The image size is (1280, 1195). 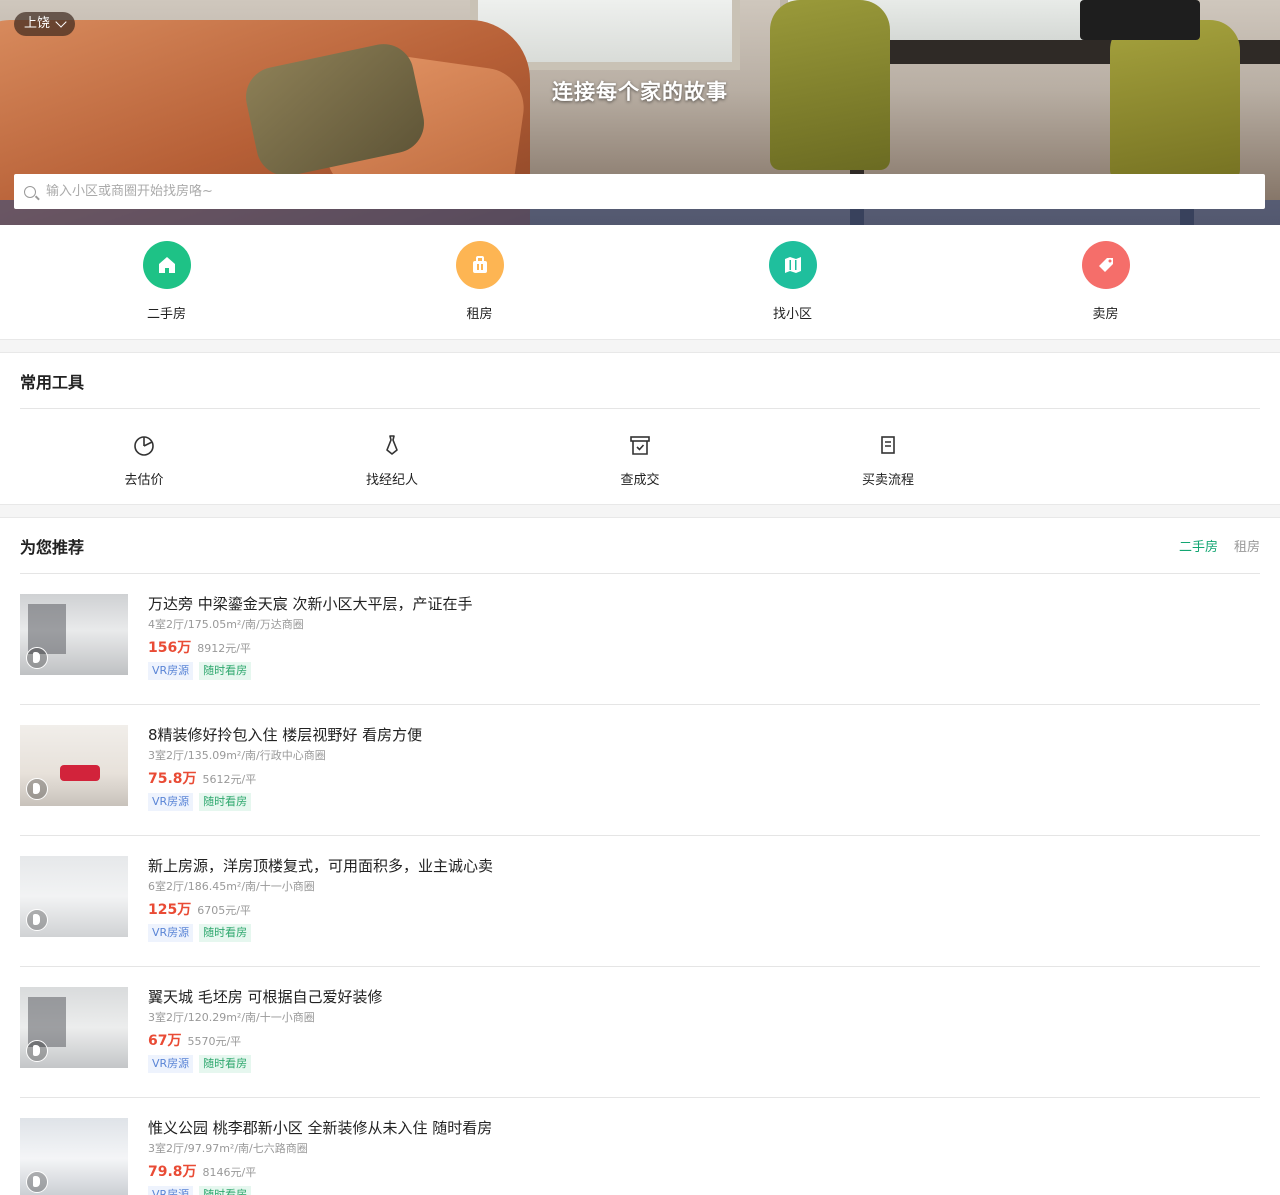 What do you see at coordinates (1105, 314) in the screenshot?
I see `nav-item-label: 卖房` at bounding box center [1105, 314].